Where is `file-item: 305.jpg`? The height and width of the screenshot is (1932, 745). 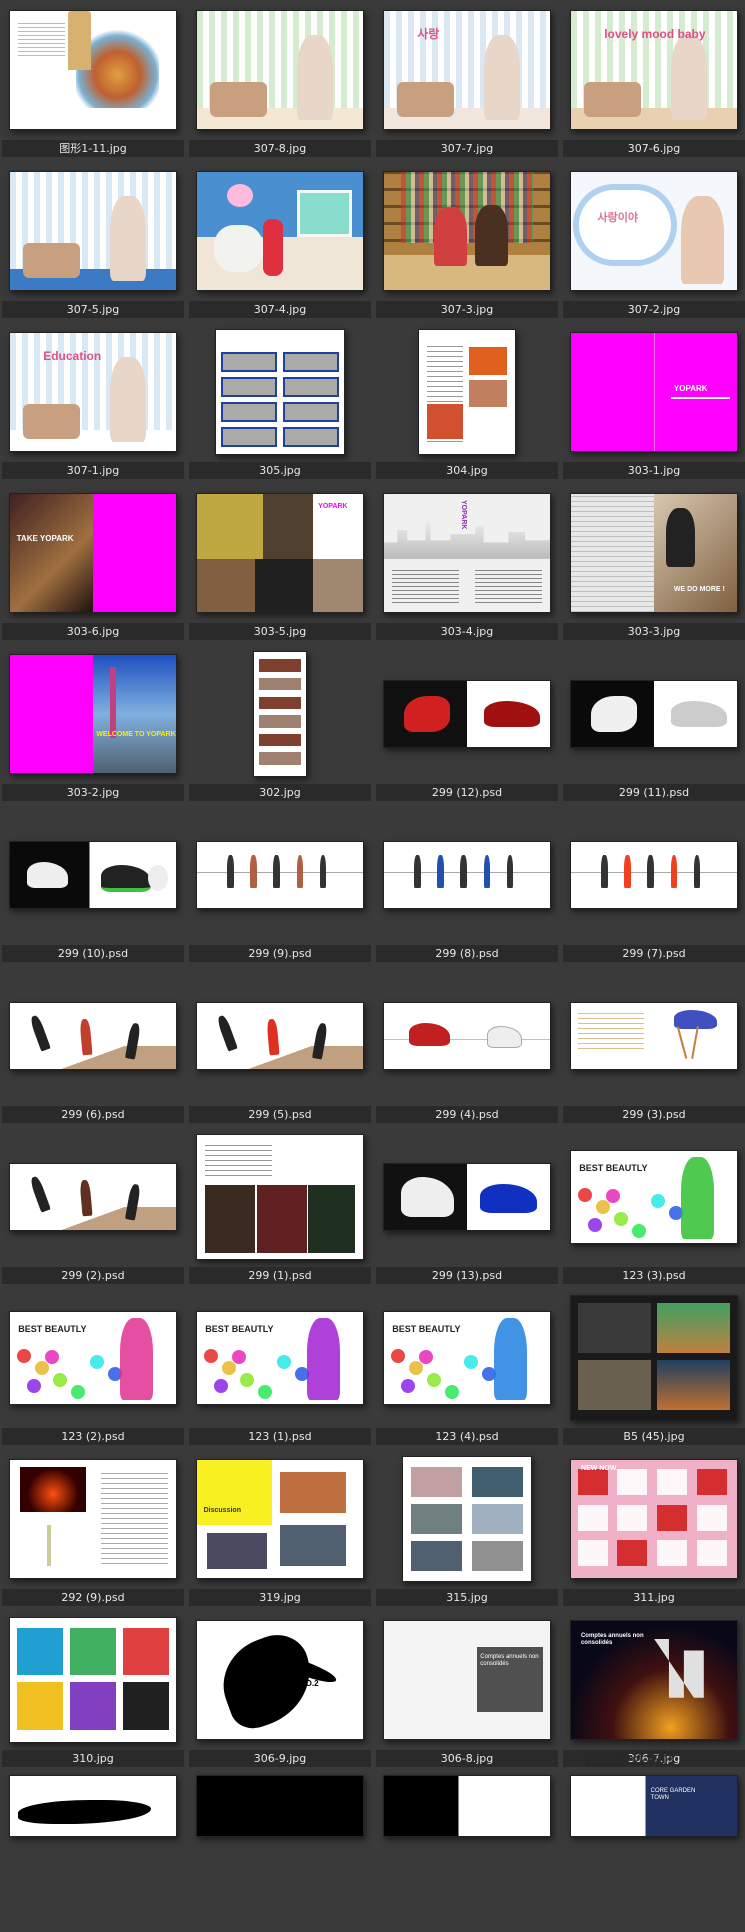
file-item: 305.jpg is located at coordinates (280, 402).